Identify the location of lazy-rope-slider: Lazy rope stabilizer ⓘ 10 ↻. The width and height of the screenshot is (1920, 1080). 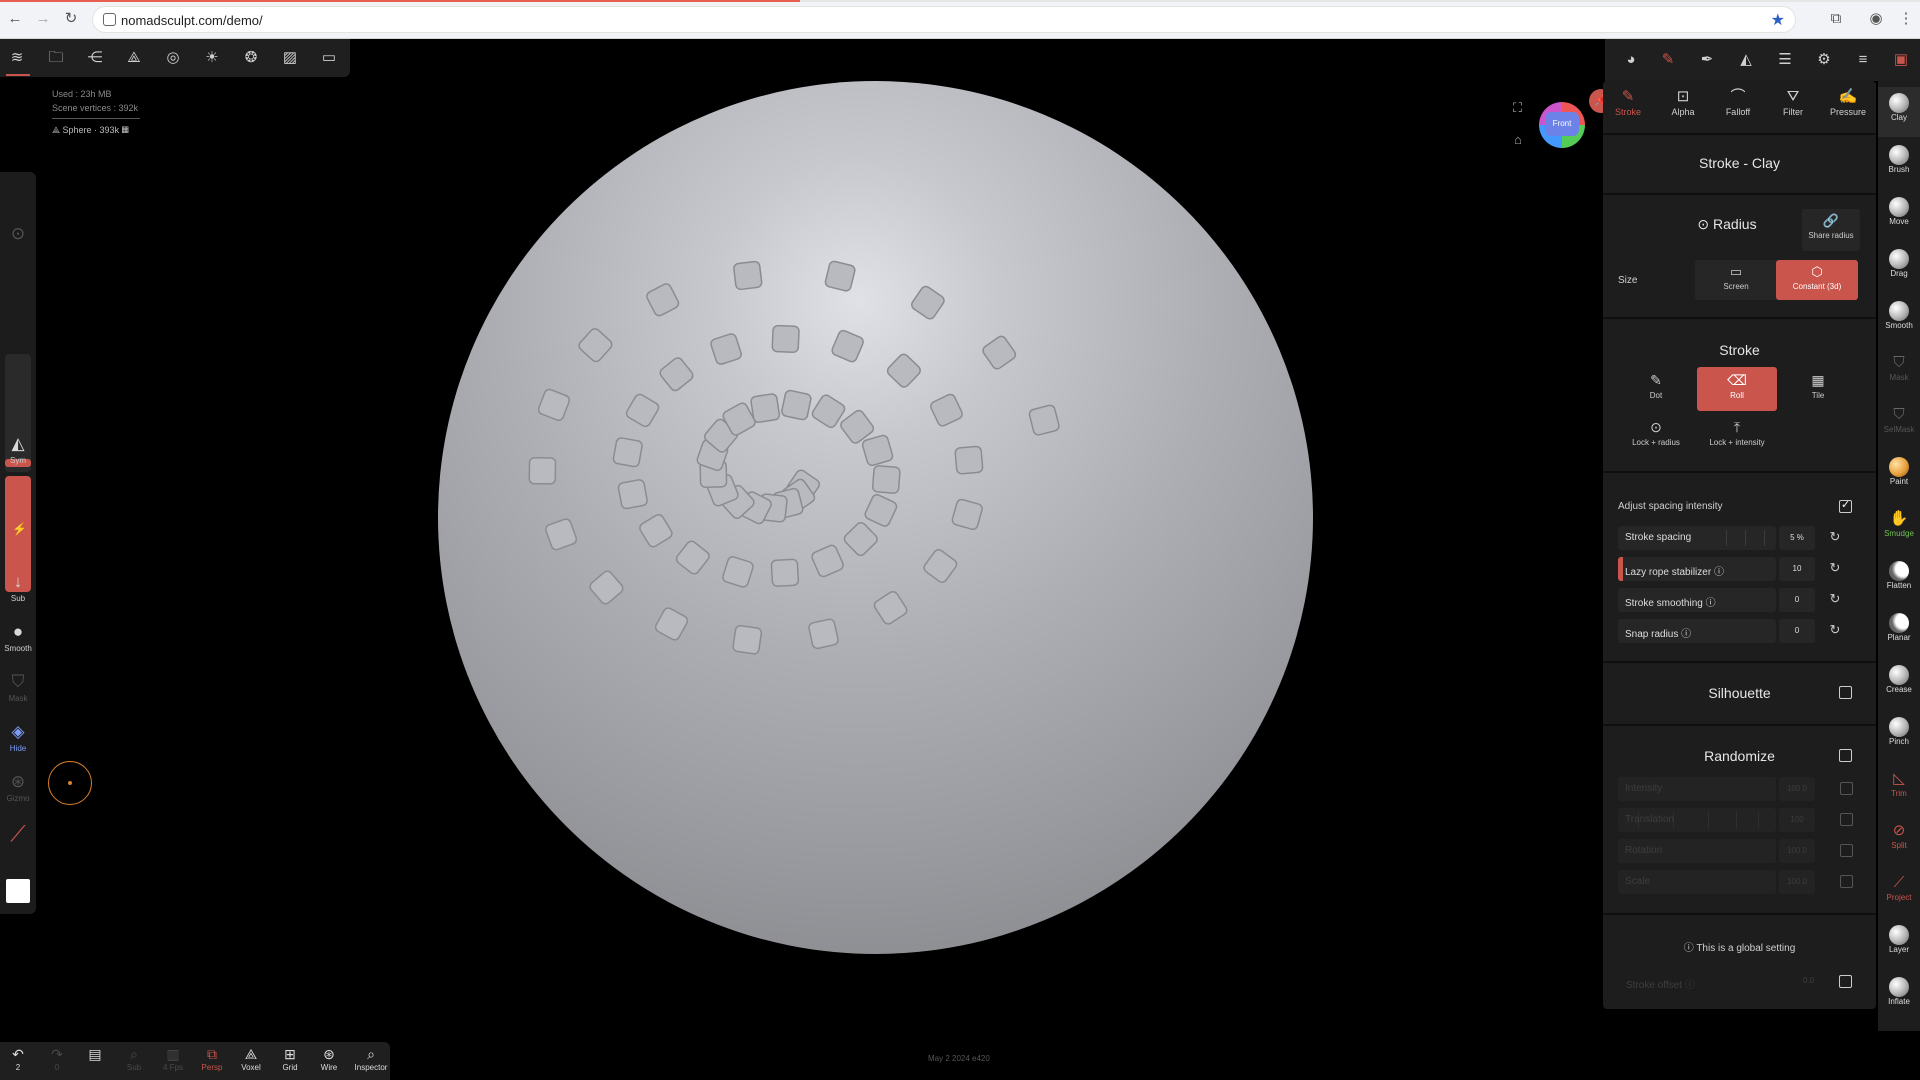
(1729, 569).